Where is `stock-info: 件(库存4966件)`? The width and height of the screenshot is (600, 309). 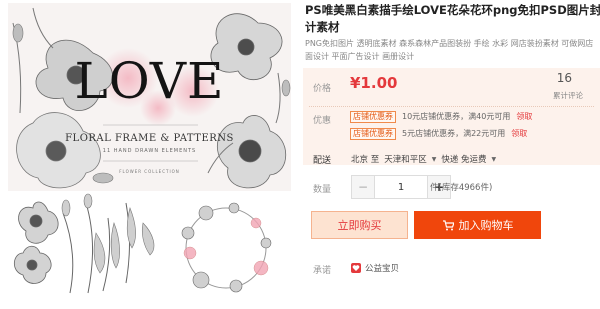
stock-info: 件(库存4966件) is located at coordinates (461, 188).